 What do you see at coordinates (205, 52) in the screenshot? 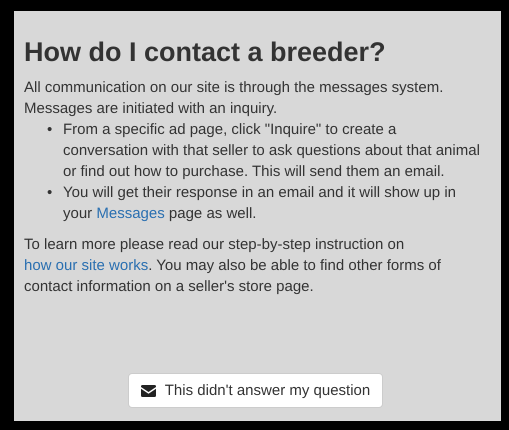
I see `page-title: How do I contact a breeder?` at bounding box center [205, 52].